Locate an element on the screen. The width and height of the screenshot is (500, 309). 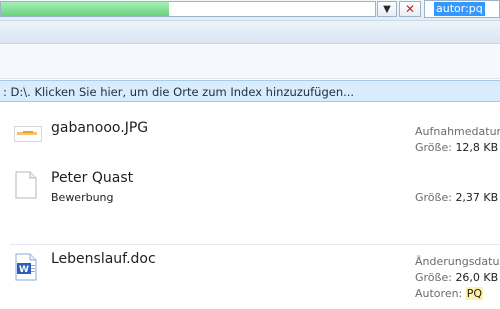
item-meta-size: Größe: 2,37 KB is located at coordinates (456, 197).